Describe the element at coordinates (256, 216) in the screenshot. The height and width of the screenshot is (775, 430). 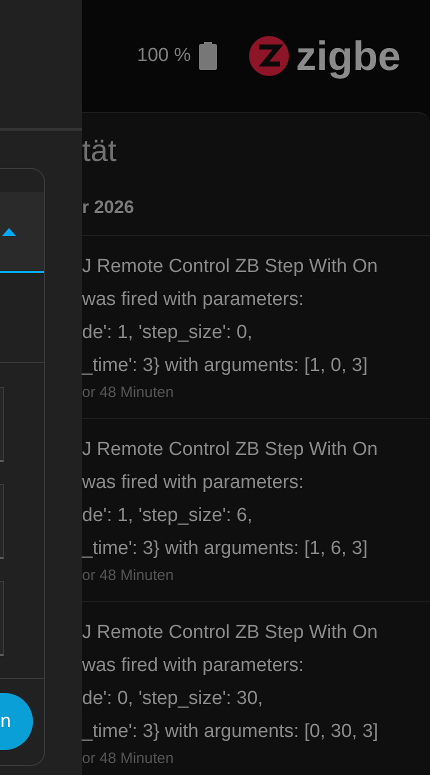
I see `date-heading: r 2026` at that location.